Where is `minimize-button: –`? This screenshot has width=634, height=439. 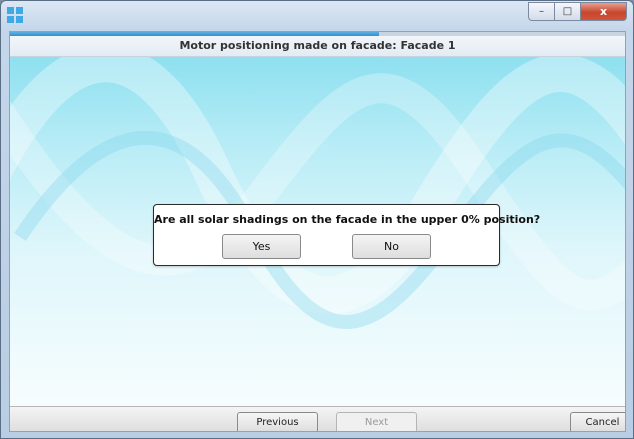 minimize-button: – is located at coordinates (541, 11).